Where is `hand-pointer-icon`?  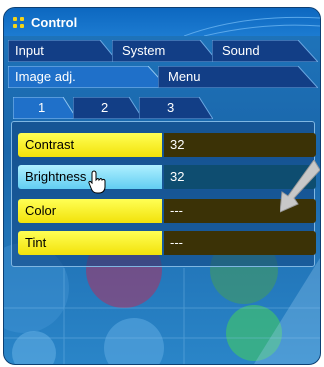
hand-pointer-icon is located at coordinates (97, 182).